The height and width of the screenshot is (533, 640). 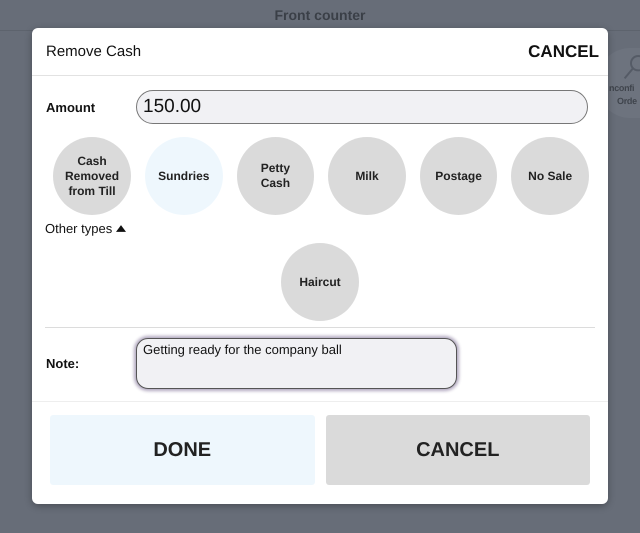 What do you see at coordinates (362, 107) in the screenshot?
I see `amount-field: 150.00` at bounding box center [362, 107].